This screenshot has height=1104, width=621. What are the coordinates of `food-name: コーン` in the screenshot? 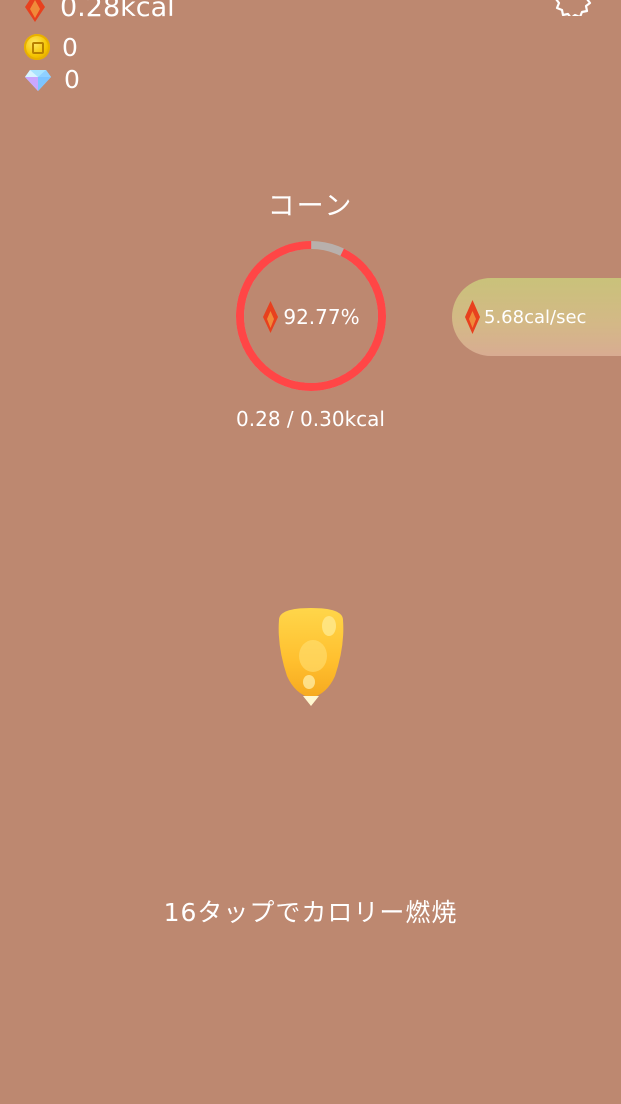 It's located at (310, 206).